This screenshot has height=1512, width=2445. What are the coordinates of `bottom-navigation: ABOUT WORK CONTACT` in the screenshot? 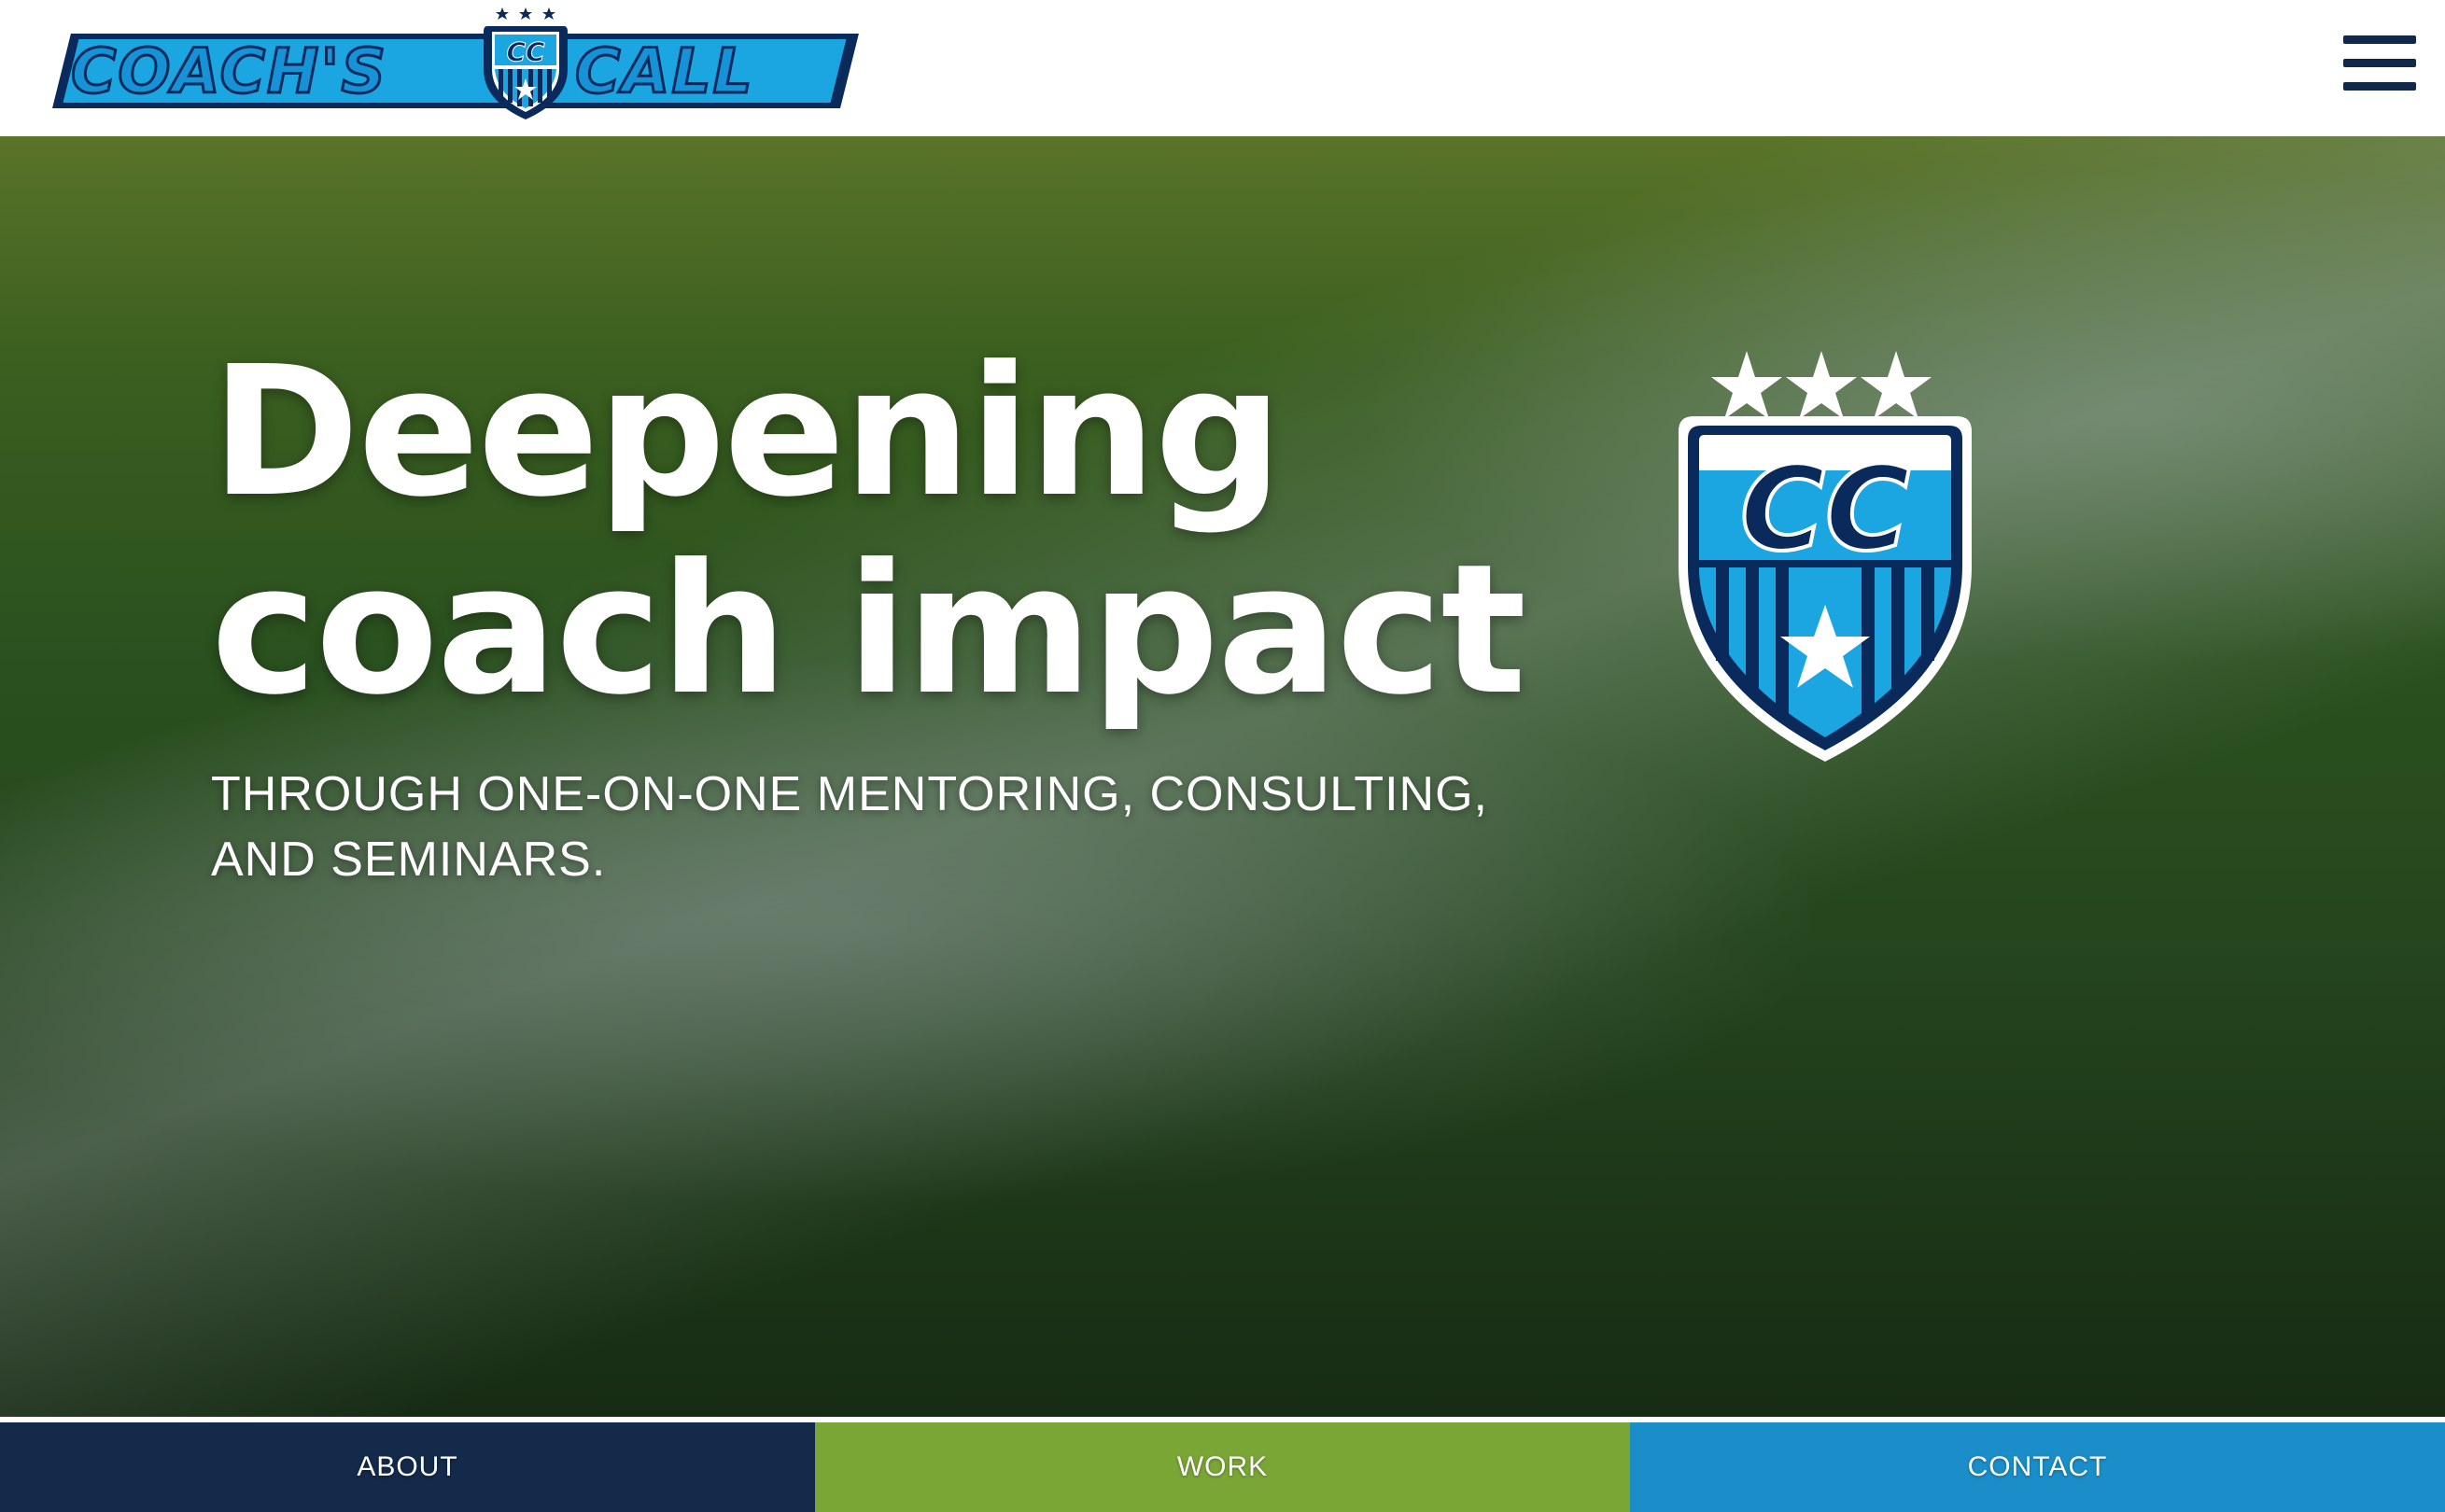 It's located at (1222, 1464).